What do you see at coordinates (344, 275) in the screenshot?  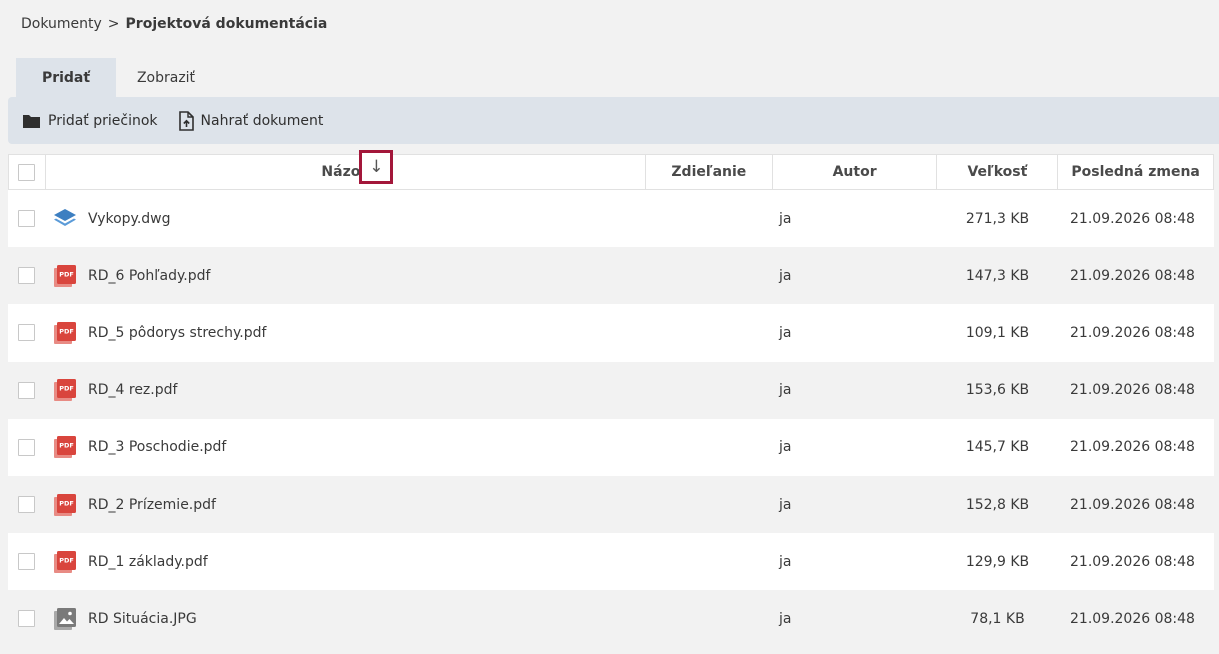 I see `row-name-cell: PDF RD_6 Pohľady.pdf` at bounding box center [344, 275].